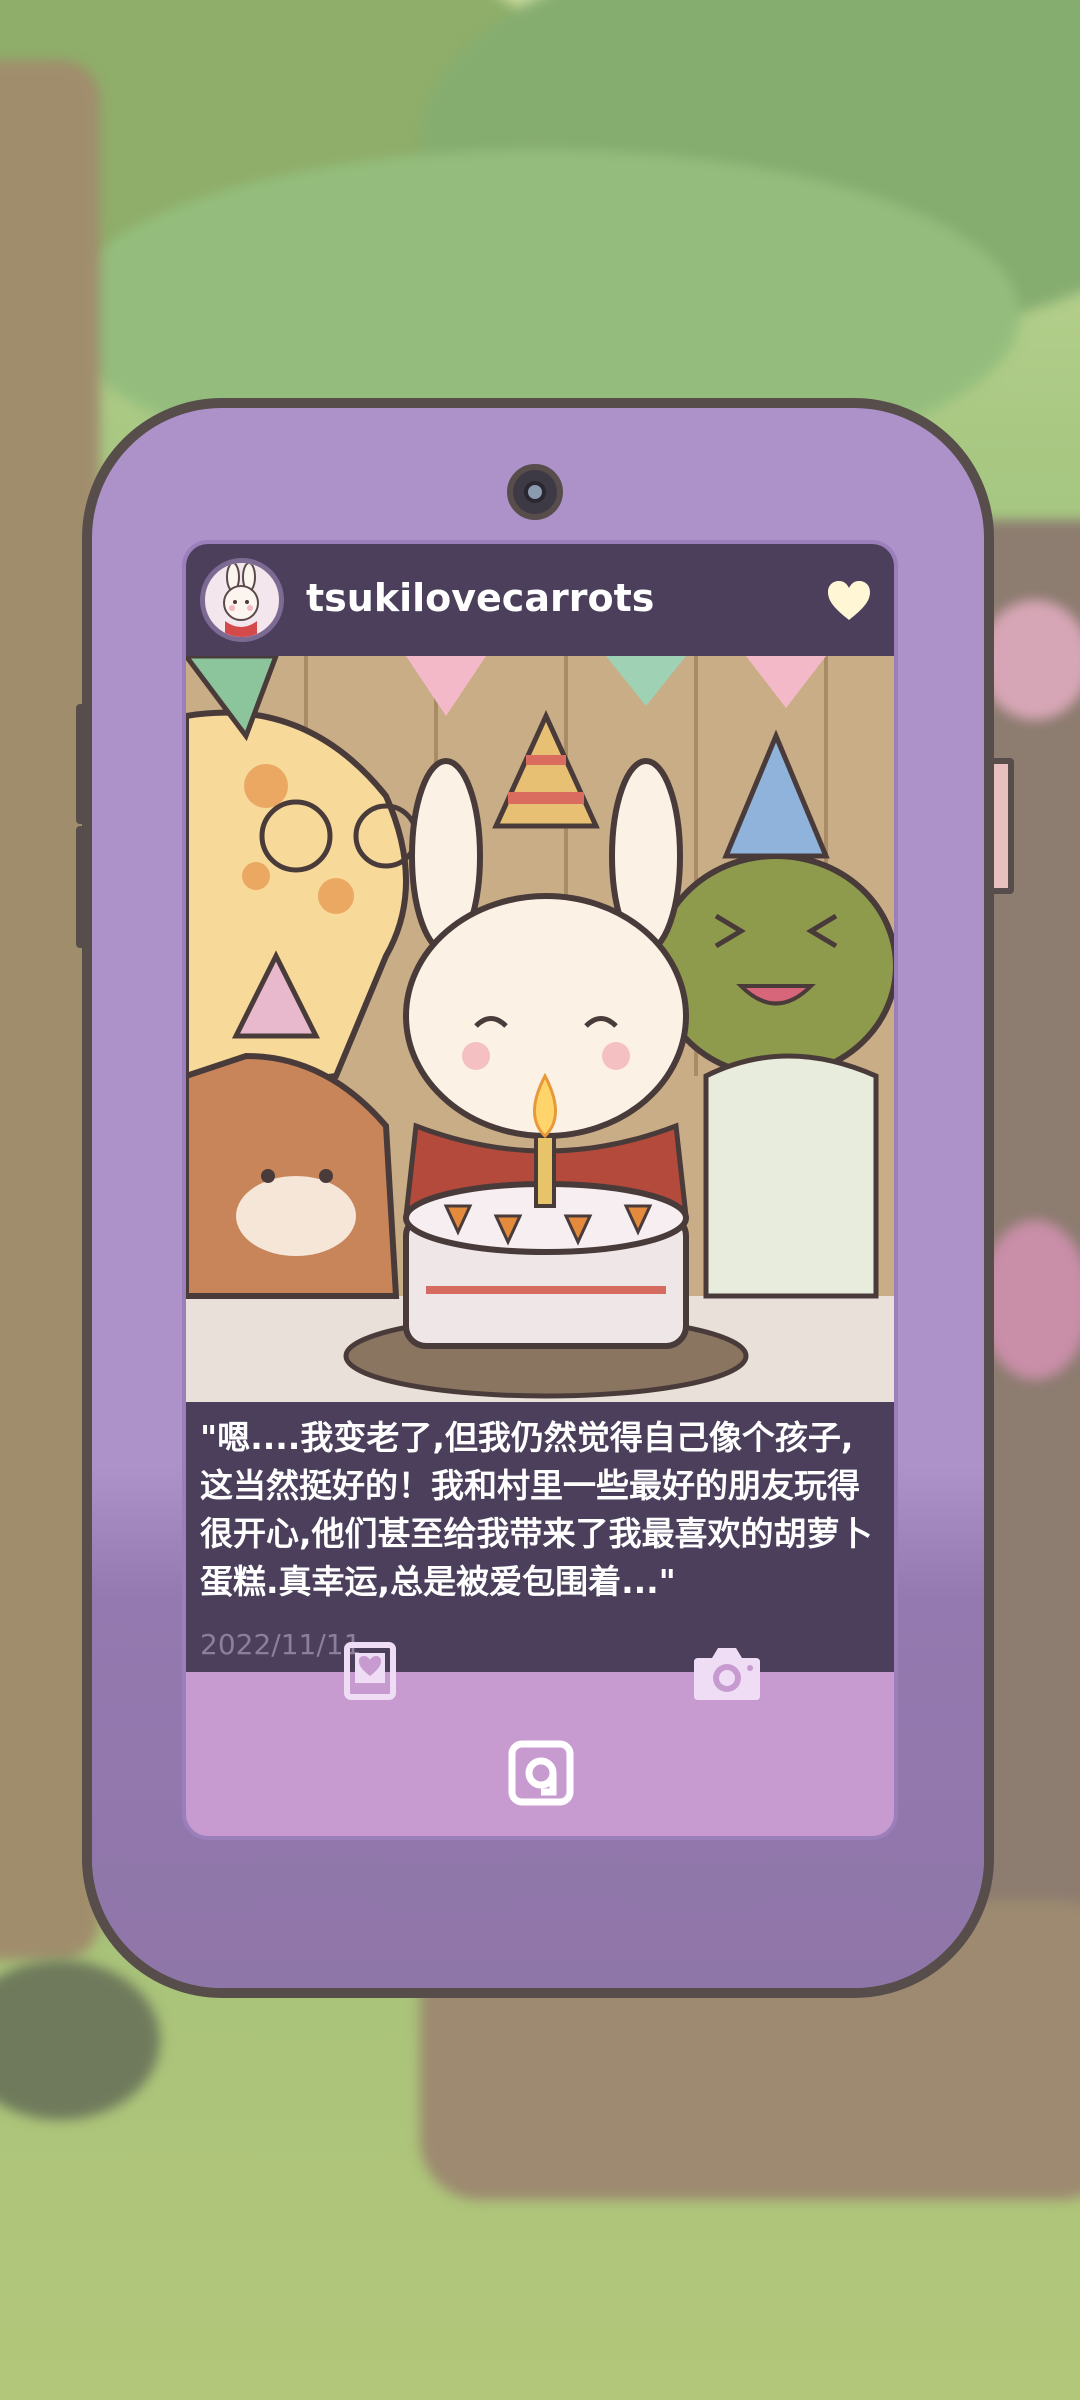 The height and width of the screenshot is (2400, 1080). I want to click on camera-lens, so click(535, 492).